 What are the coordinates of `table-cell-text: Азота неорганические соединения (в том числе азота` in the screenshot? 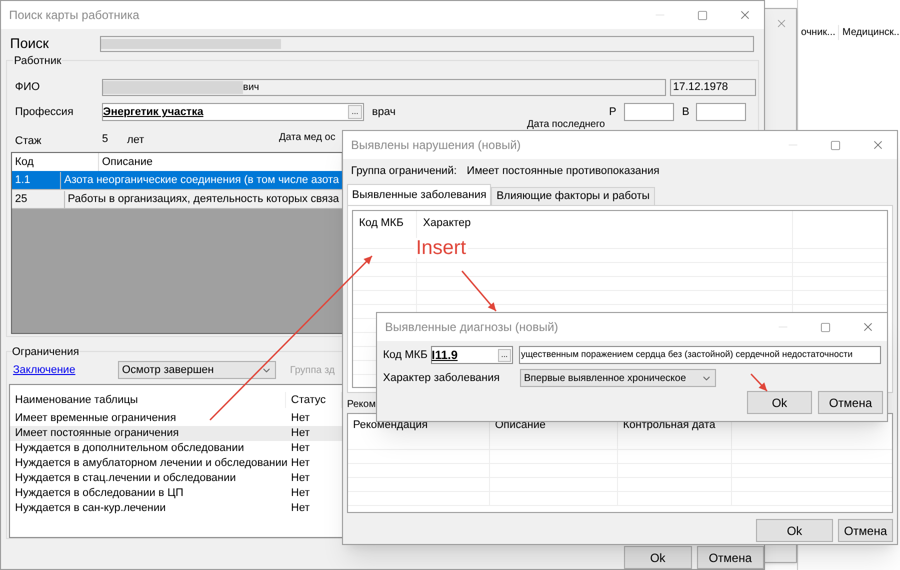 It's located at (201, 180).